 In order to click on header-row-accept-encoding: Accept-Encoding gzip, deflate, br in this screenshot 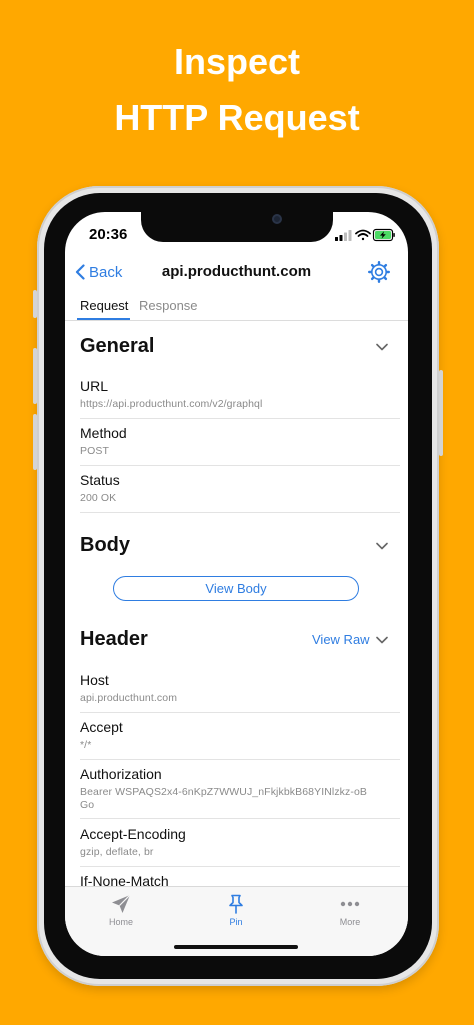, I will do `click(240, 846)`.